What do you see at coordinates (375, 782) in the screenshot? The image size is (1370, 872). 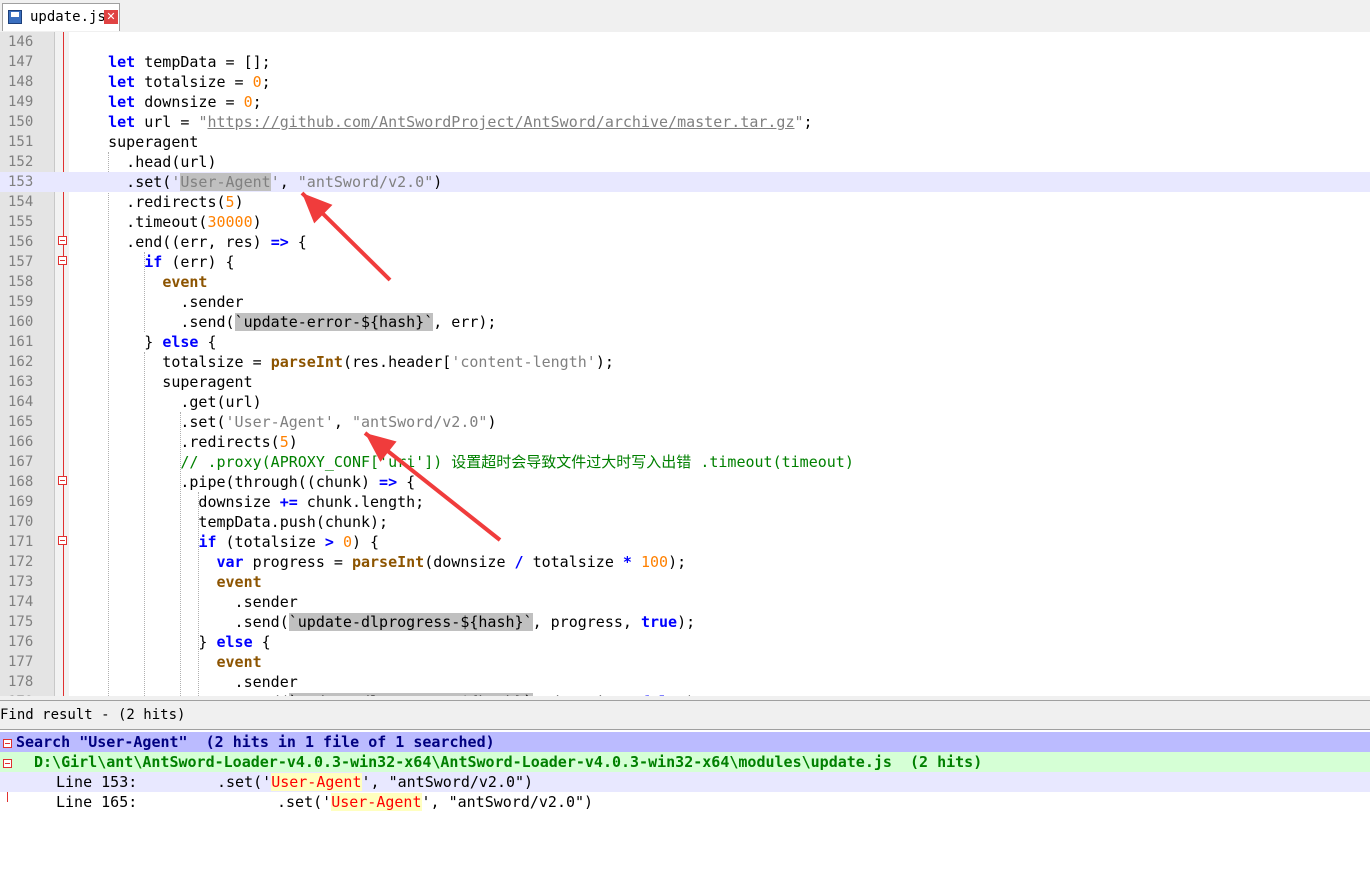 I see `hit-code: .set('User-Agent', "antSword/v2.0")` at bounding box center [375, 782].